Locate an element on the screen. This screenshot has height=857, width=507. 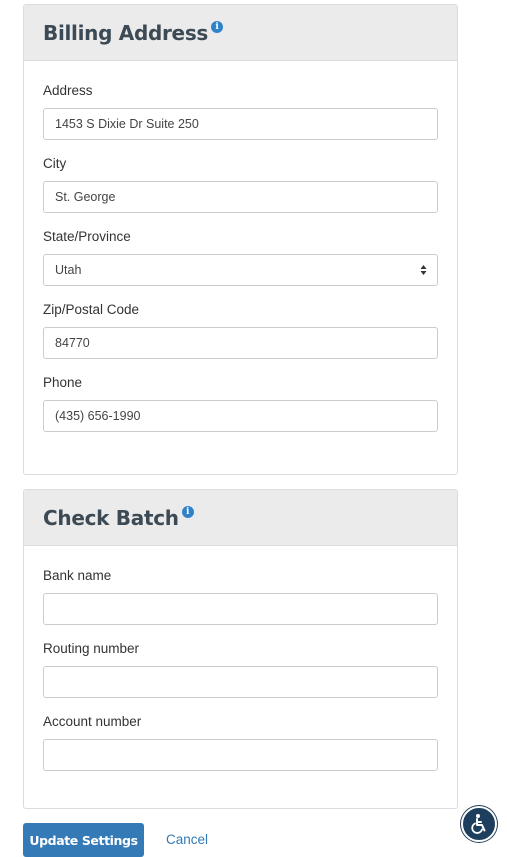
chevron-up-down-icon is located at coordinates (423, 270).